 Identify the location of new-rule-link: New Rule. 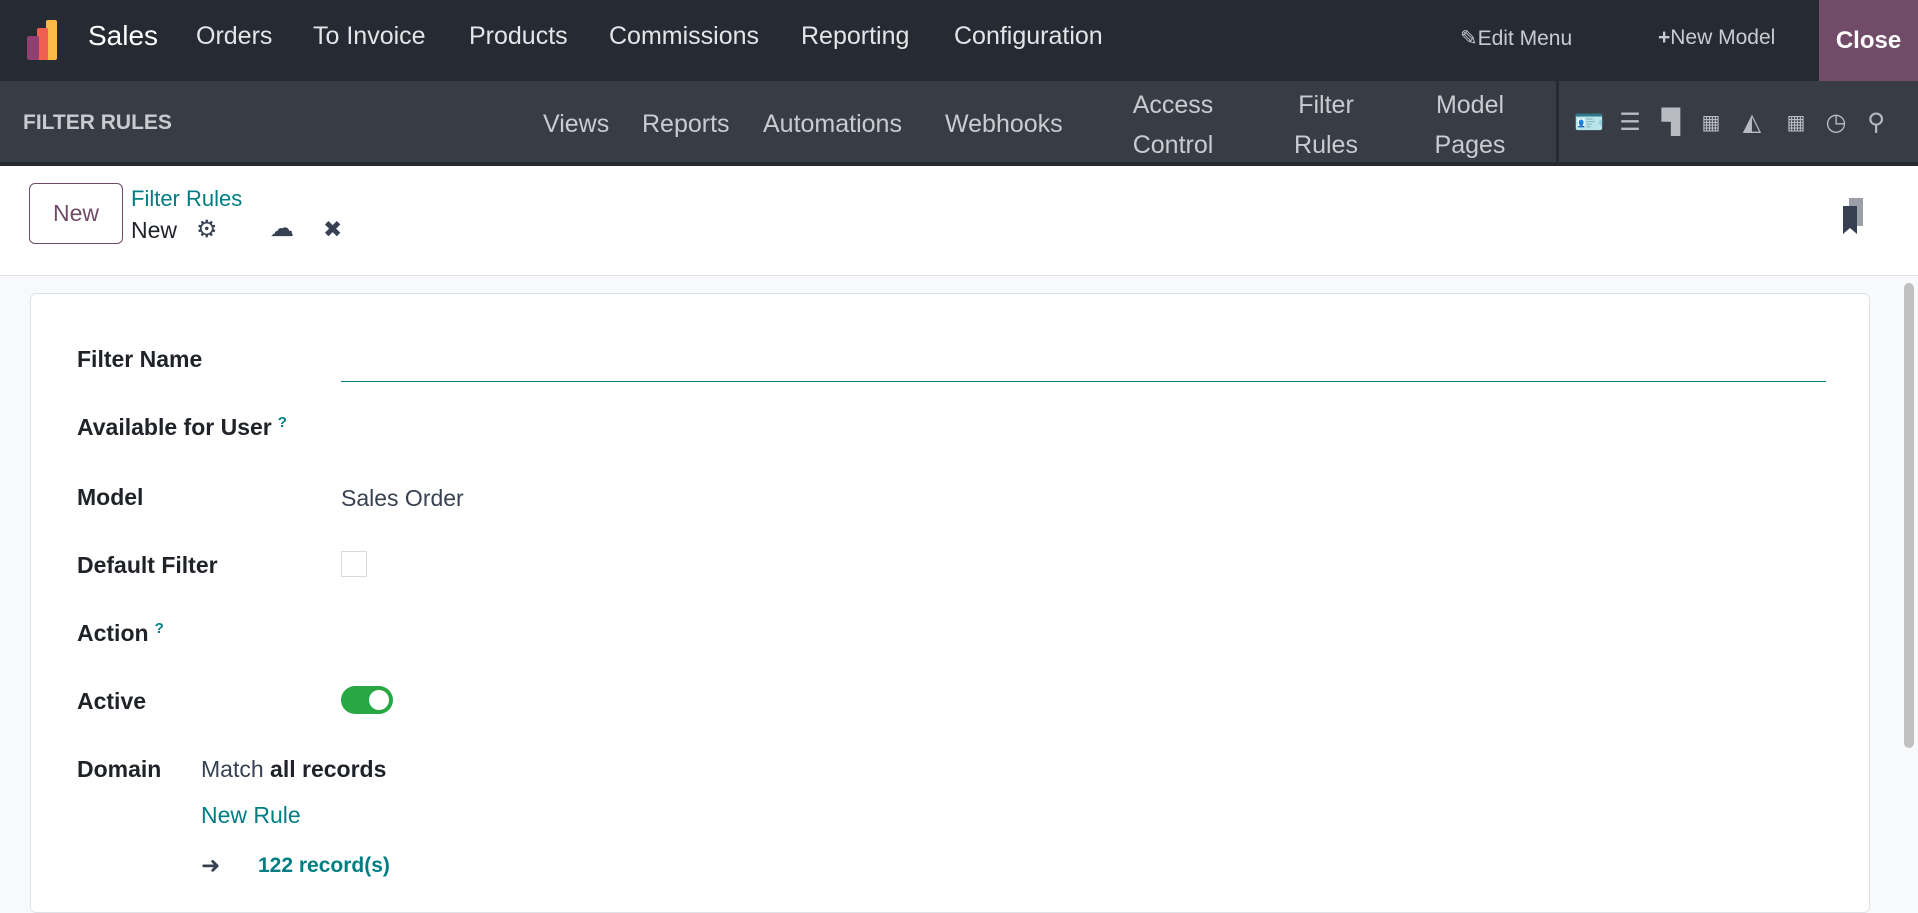
(251, 815).